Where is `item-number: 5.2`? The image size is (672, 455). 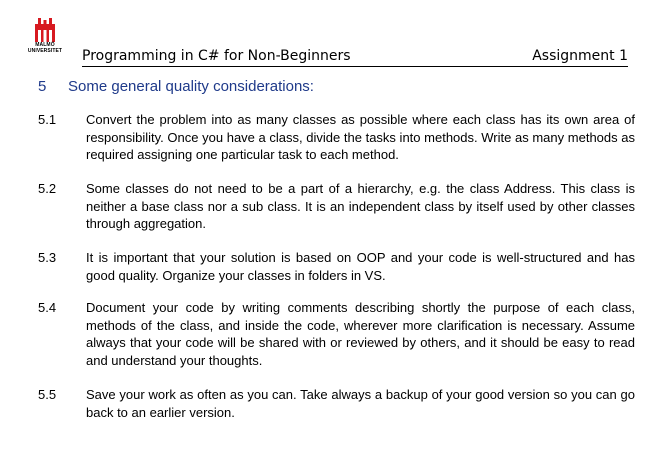
item-number: 5.2 is located at coordinates (47, 188).